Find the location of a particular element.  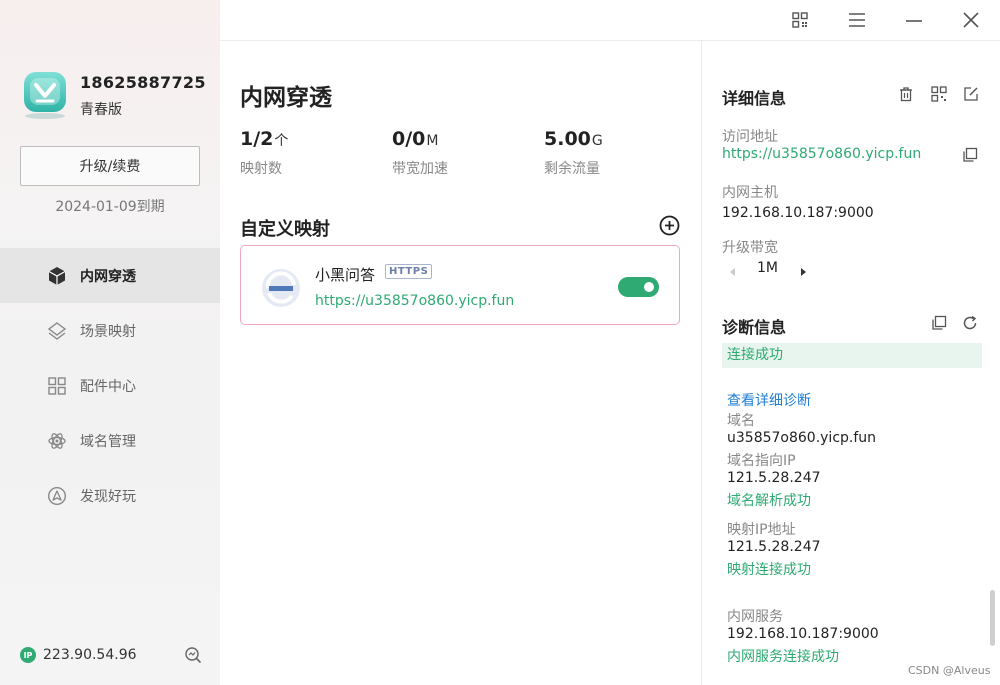

plus-circle-icon is located at coordinates (669, 225).